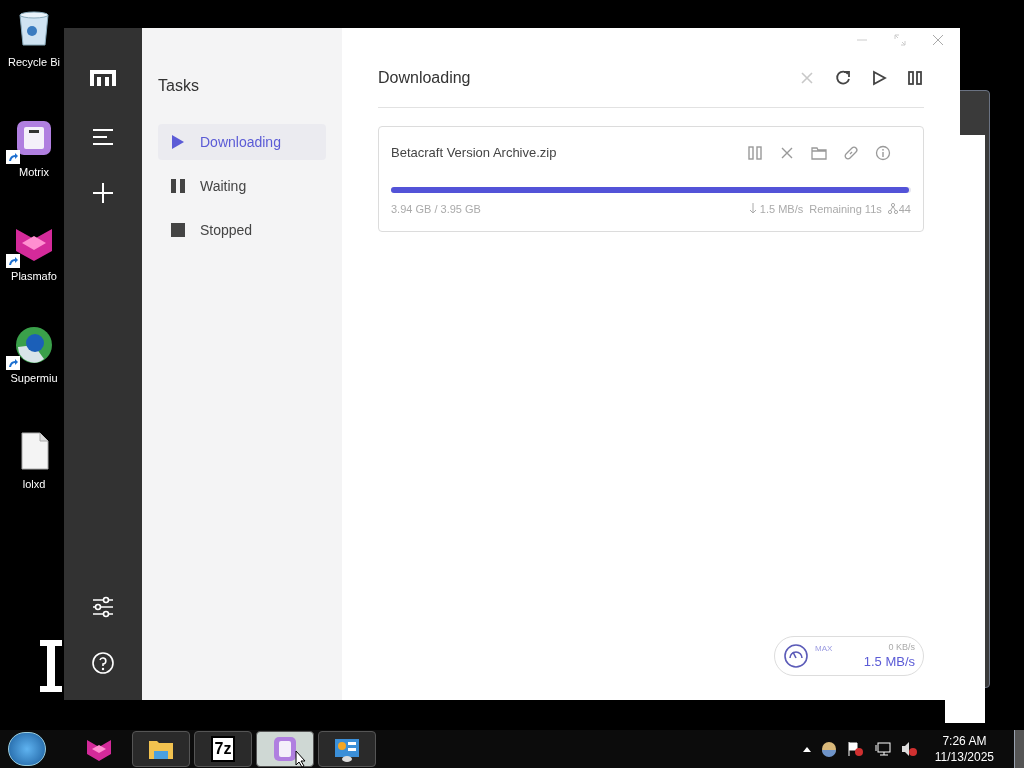  I want to click on taskbar-button: 7z, so click(223, 749).